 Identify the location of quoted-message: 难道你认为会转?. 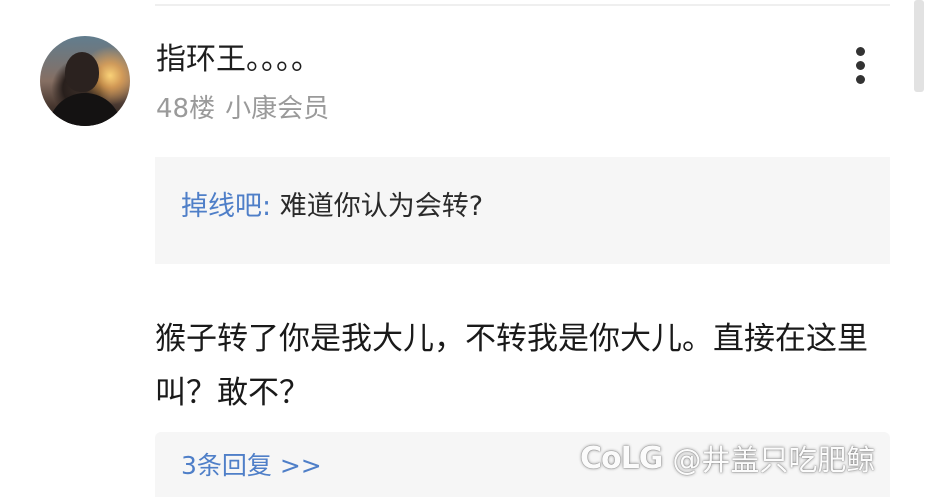
(381, 206).